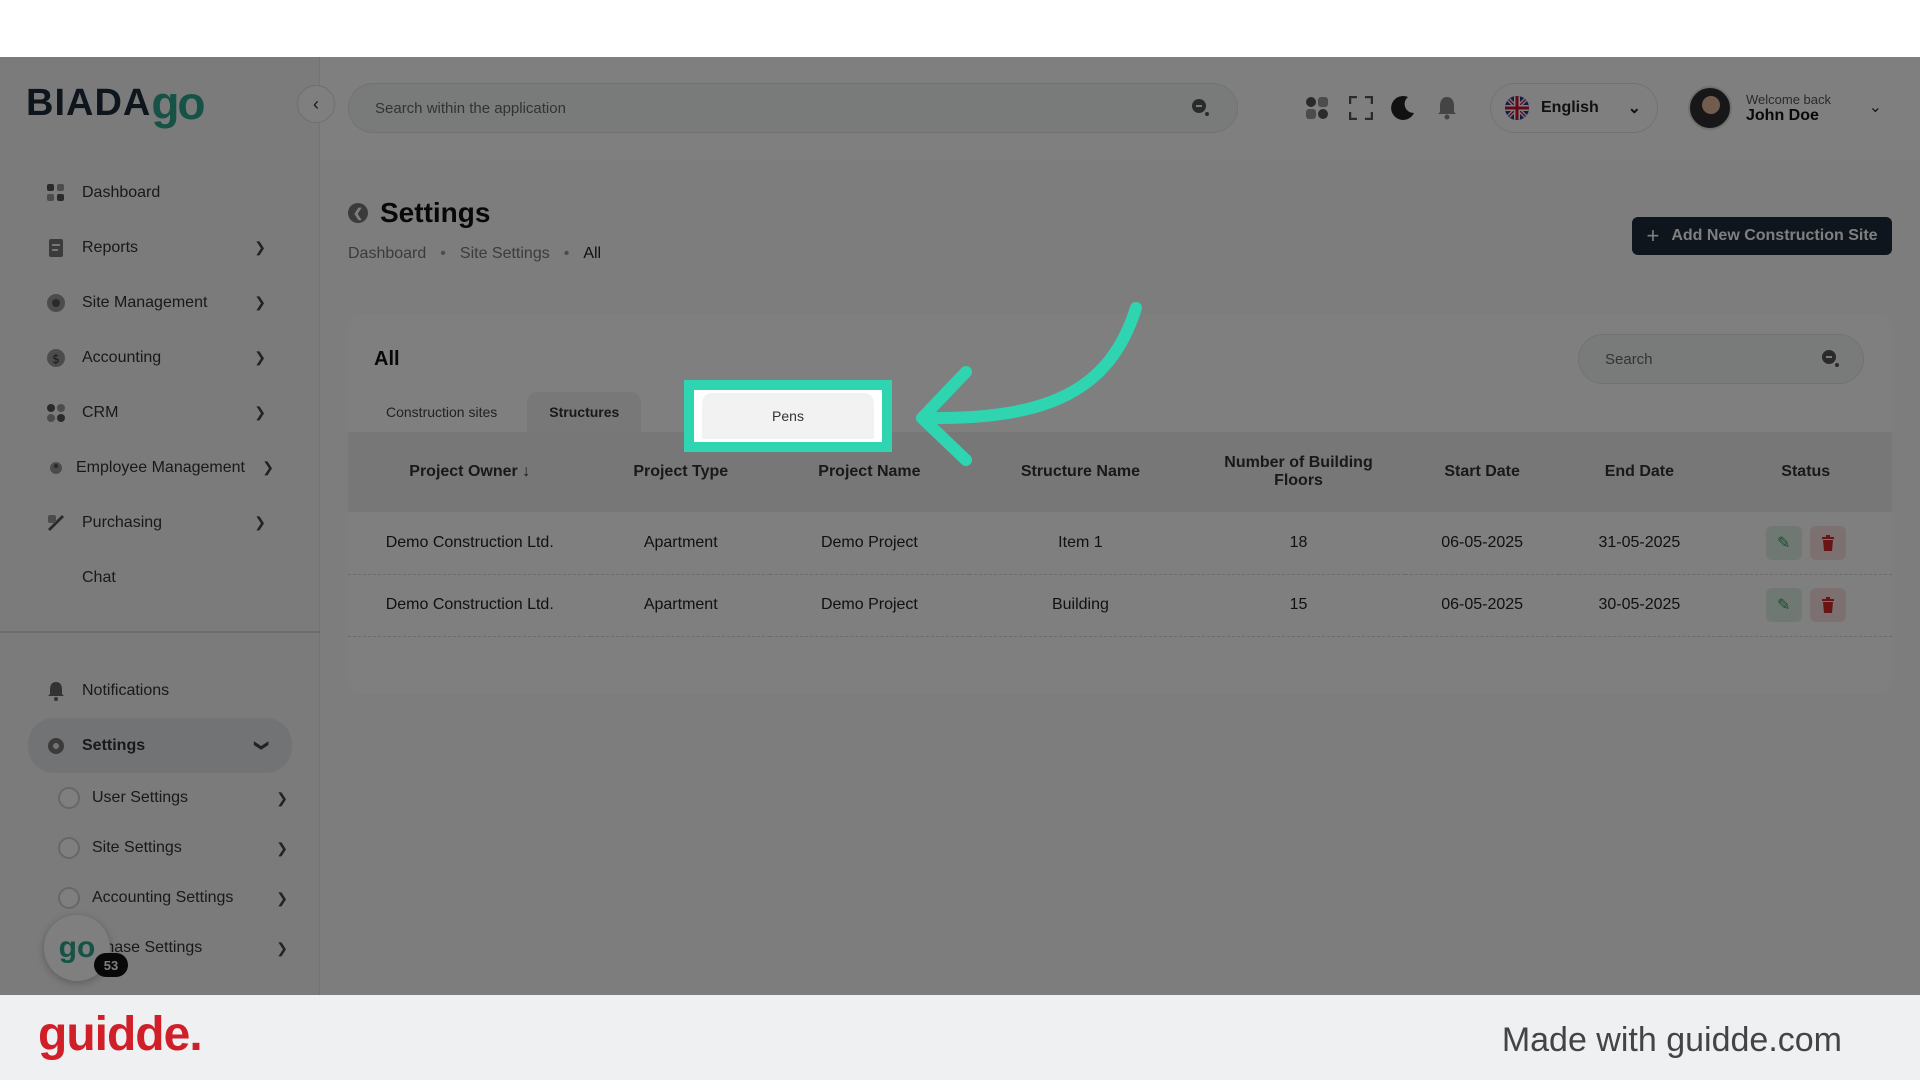  What do you see at coordinates (1806, 543) in the screenshot?
I see `cell-status-actions: ✎` at bounding box center [1806, 543].